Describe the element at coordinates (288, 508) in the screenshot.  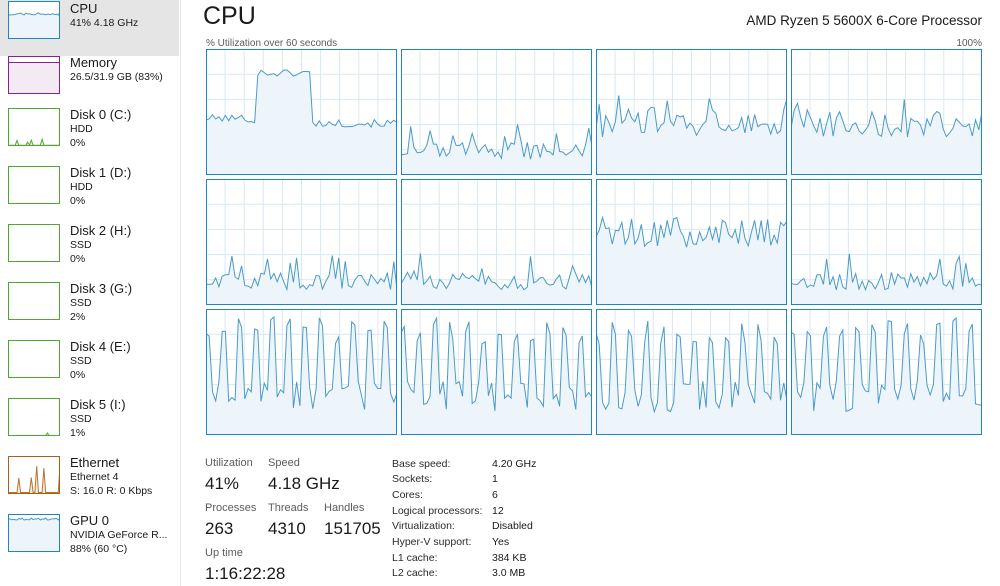
I see `threads-label: Threads` at that location.